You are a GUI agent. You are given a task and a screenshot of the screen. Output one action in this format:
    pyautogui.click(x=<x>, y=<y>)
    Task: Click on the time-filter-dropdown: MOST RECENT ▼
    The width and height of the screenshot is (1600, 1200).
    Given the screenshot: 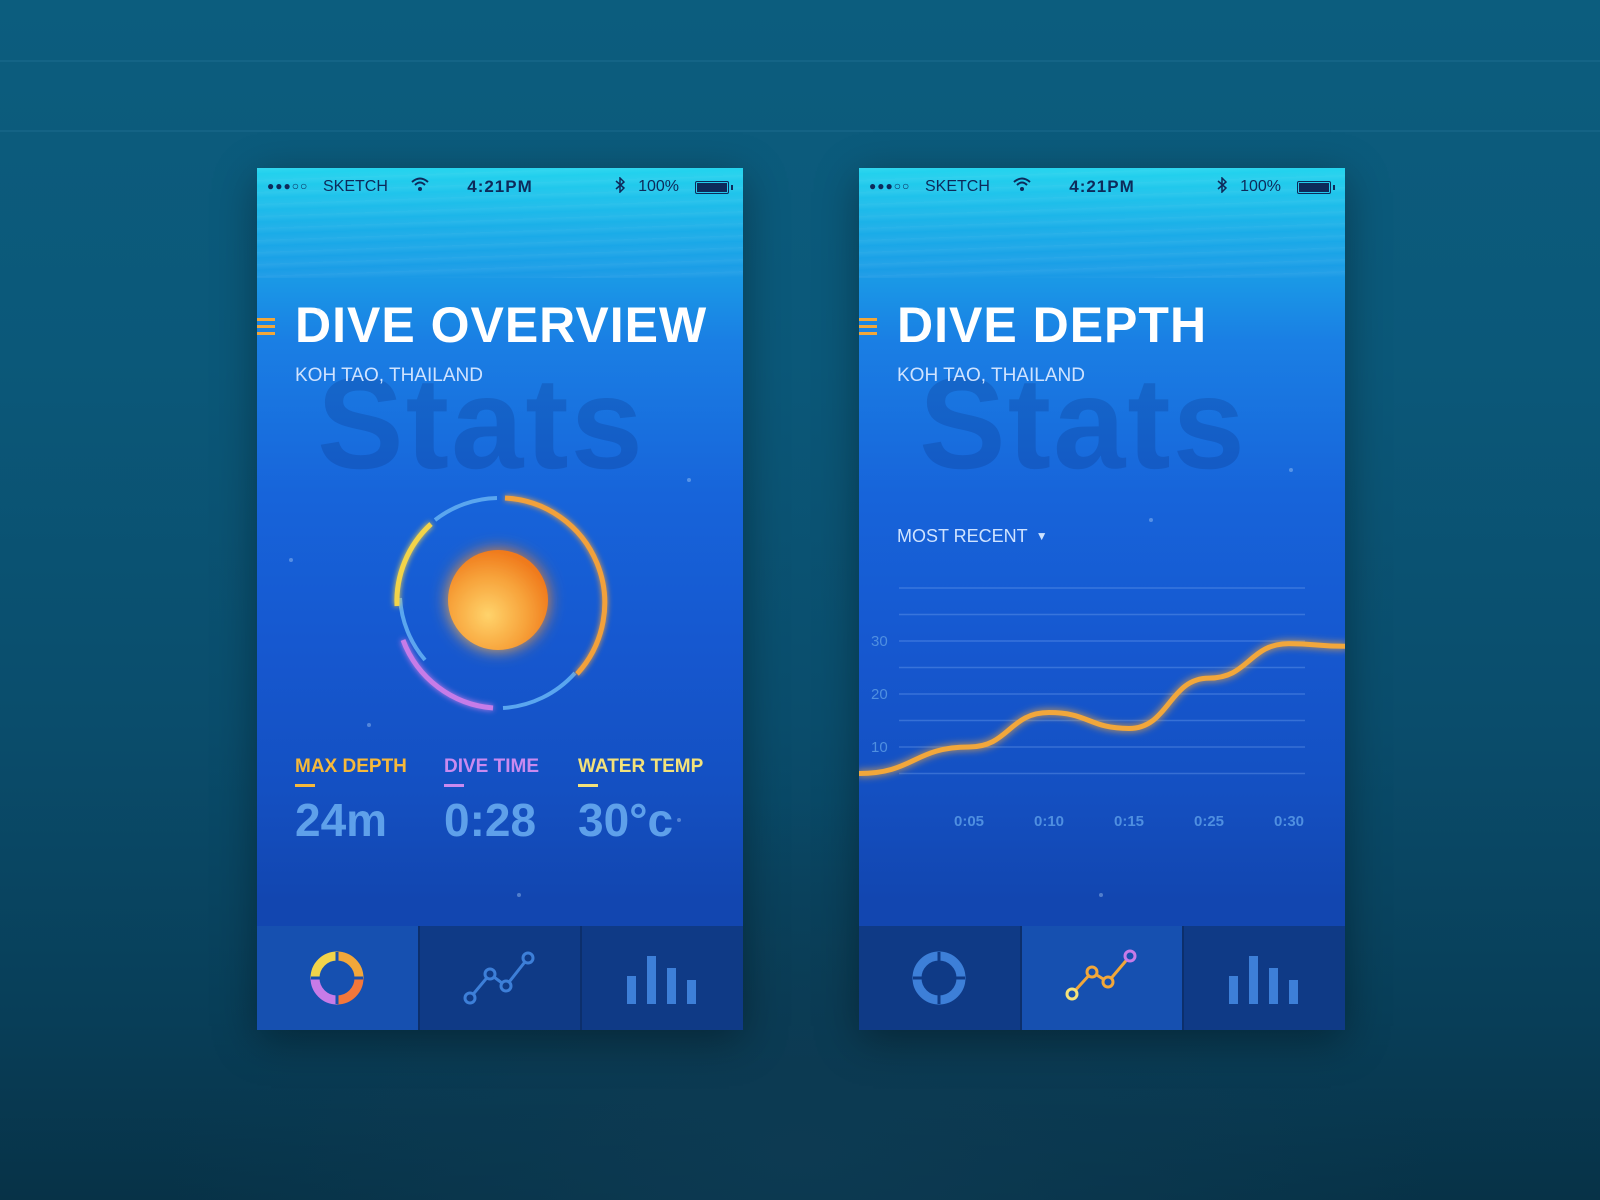 What is the action you would take?
    pyautogui.click(x=972, y=536)
    